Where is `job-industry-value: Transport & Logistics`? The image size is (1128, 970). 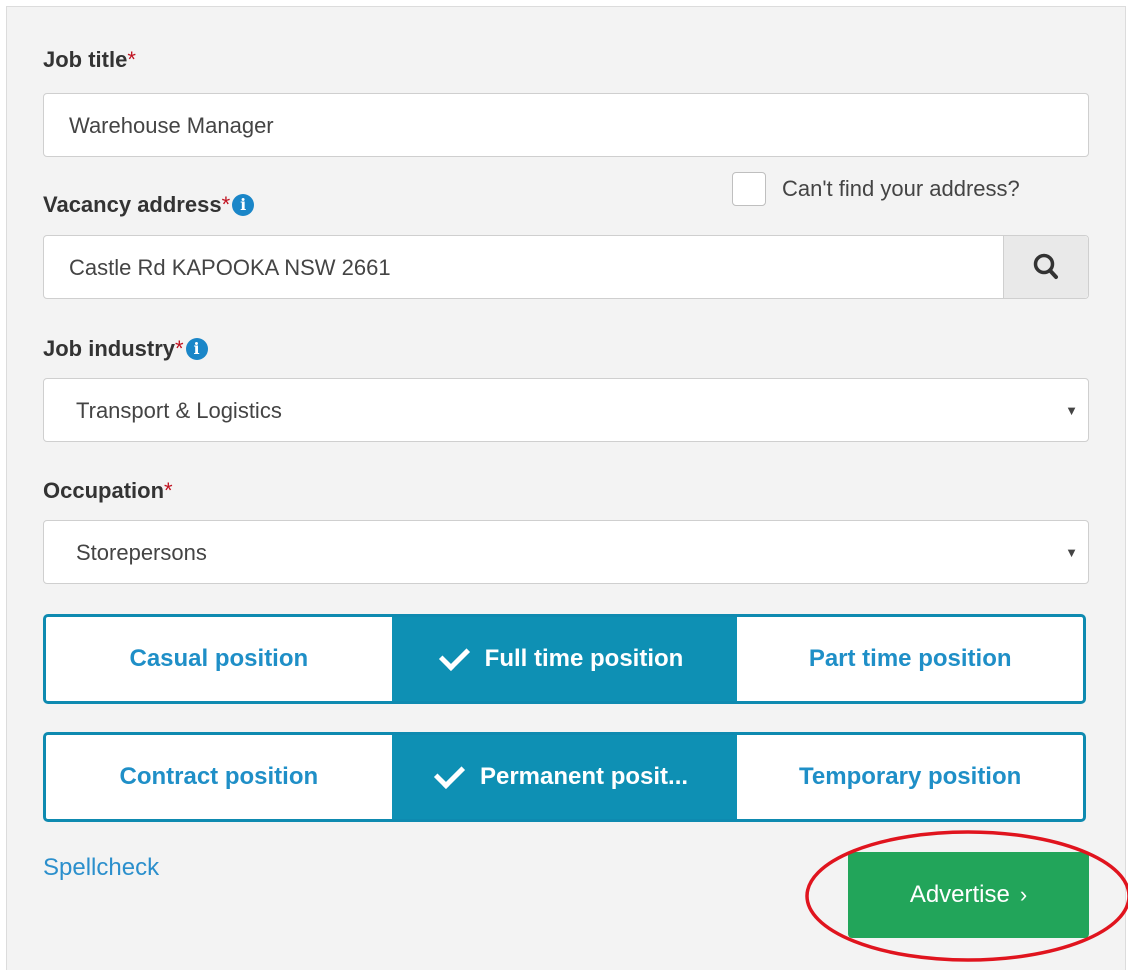
job-industry-value: Transport & Logistics is located at coordinates (179, 410).